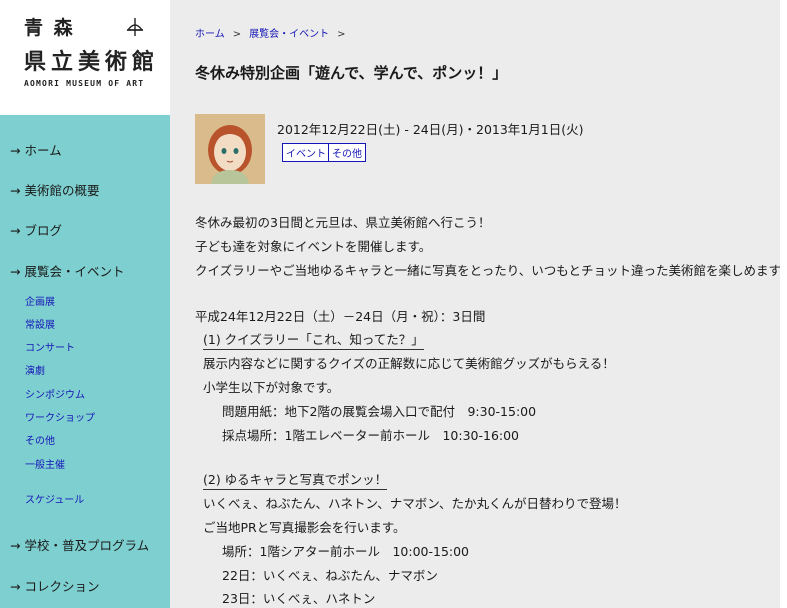 The image size is (787, 608). Describe the element at coordinates (50, 346) in the screenshot. I see `subnav-item-concert: コンサート` at that location.